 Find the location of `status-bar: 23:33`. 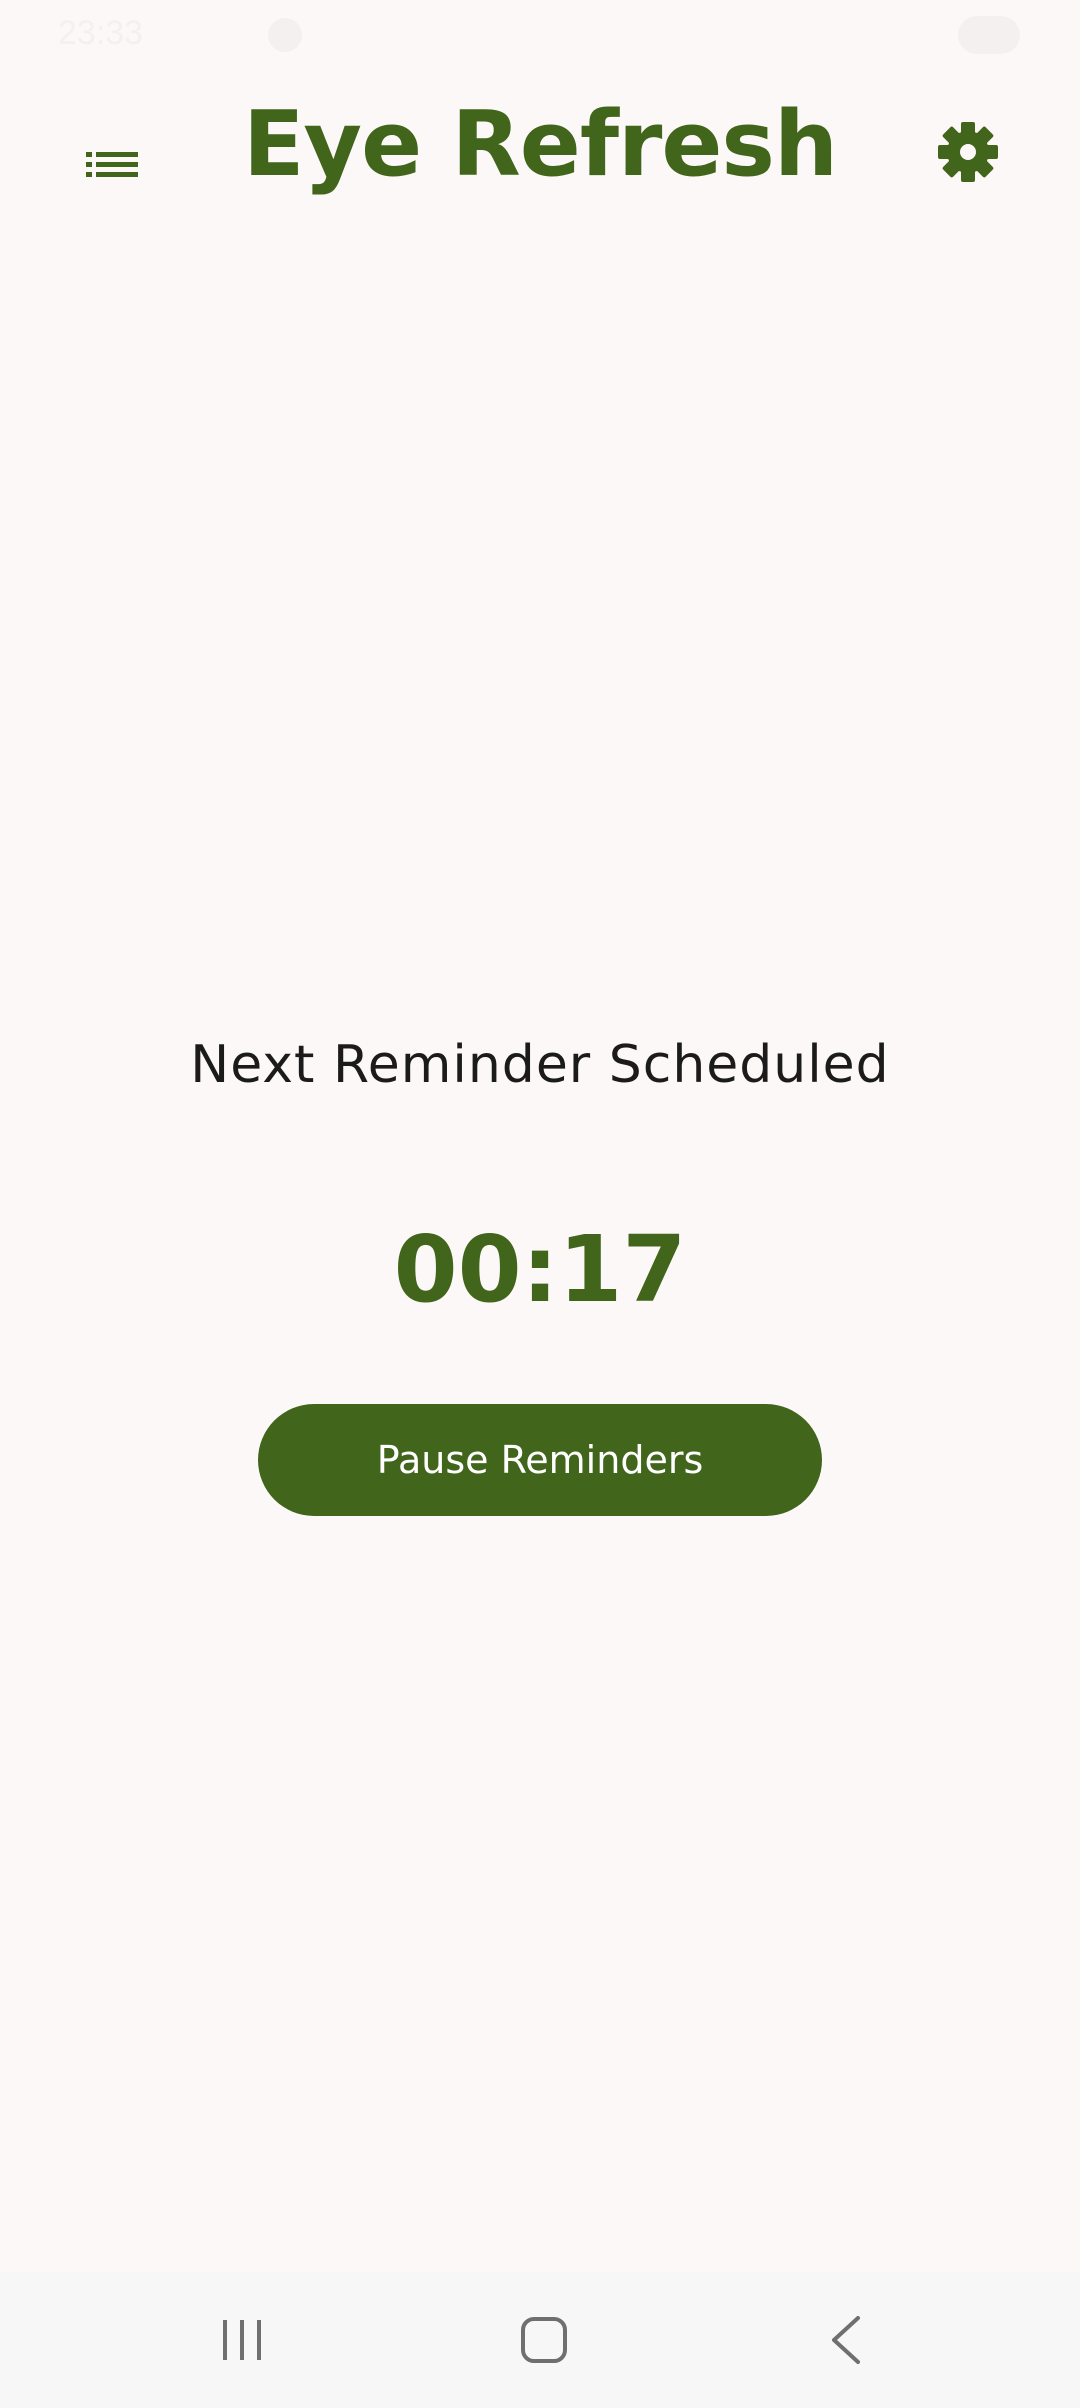

status-bar: 23:33 is located at coordinates (540, 35).